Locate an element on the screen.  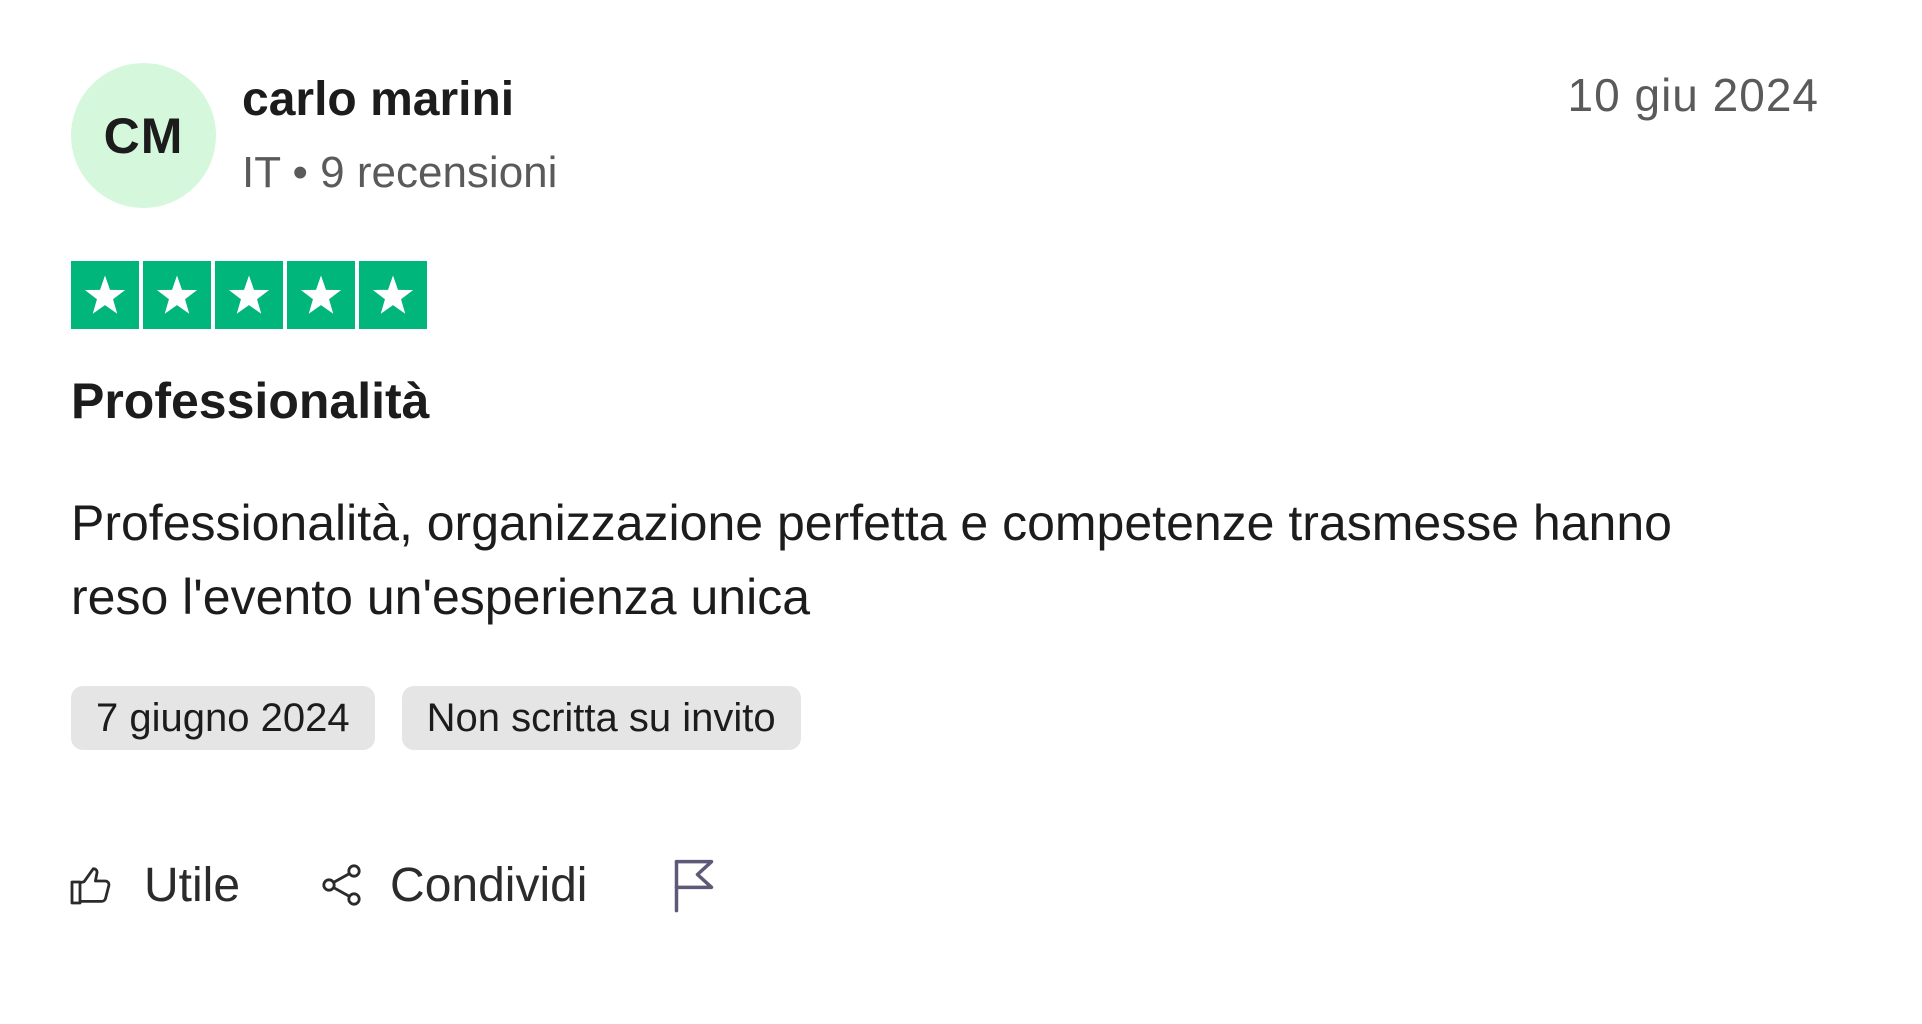
share-icon is located at coordinates (342, 885).